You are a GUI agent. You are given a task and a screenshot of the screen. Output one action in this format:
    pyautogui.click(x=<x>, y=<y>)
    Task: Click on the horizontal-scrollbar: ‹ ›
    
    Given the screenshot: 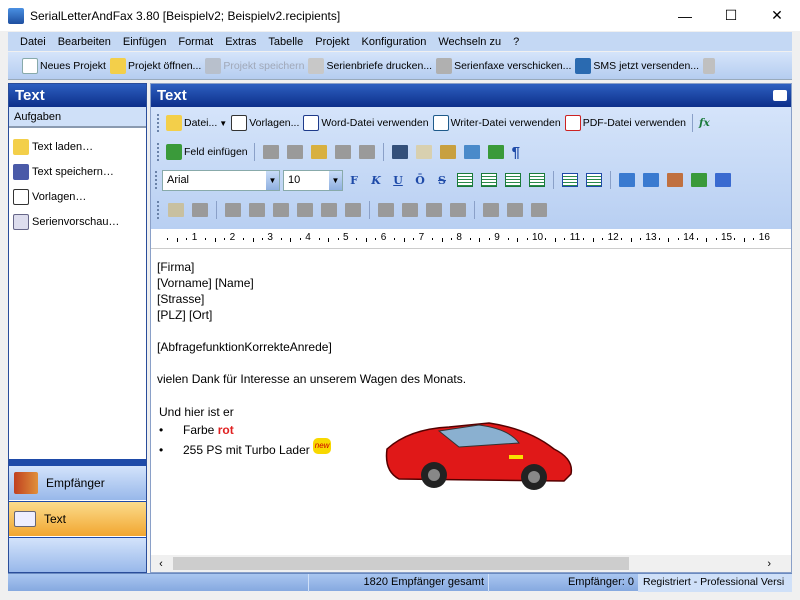 What is the action you would take?
    pyautogui.click(x=471, y=563)
    